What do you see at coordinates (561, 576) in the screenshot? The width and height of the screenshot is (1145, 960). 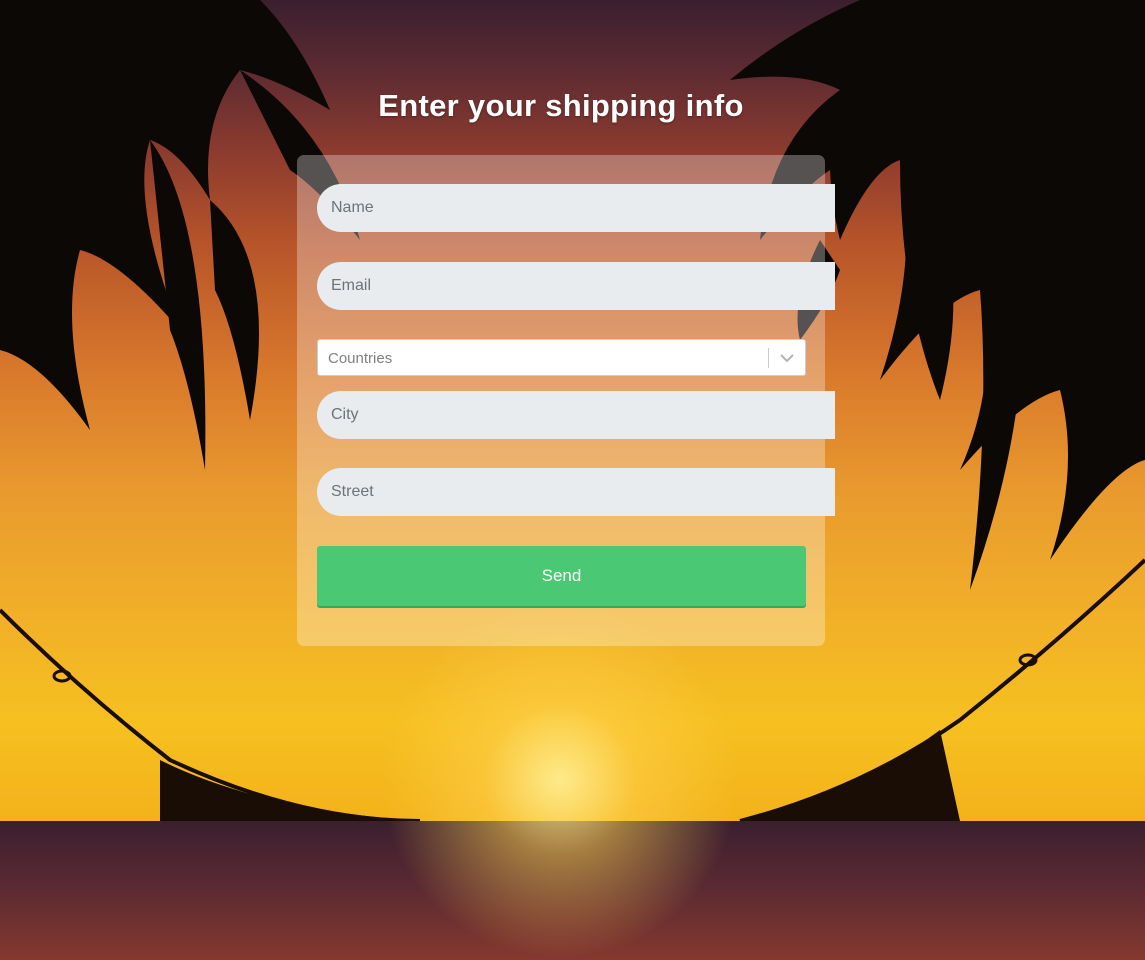 I see `send-button: Send` at bounding box center [561, 576].